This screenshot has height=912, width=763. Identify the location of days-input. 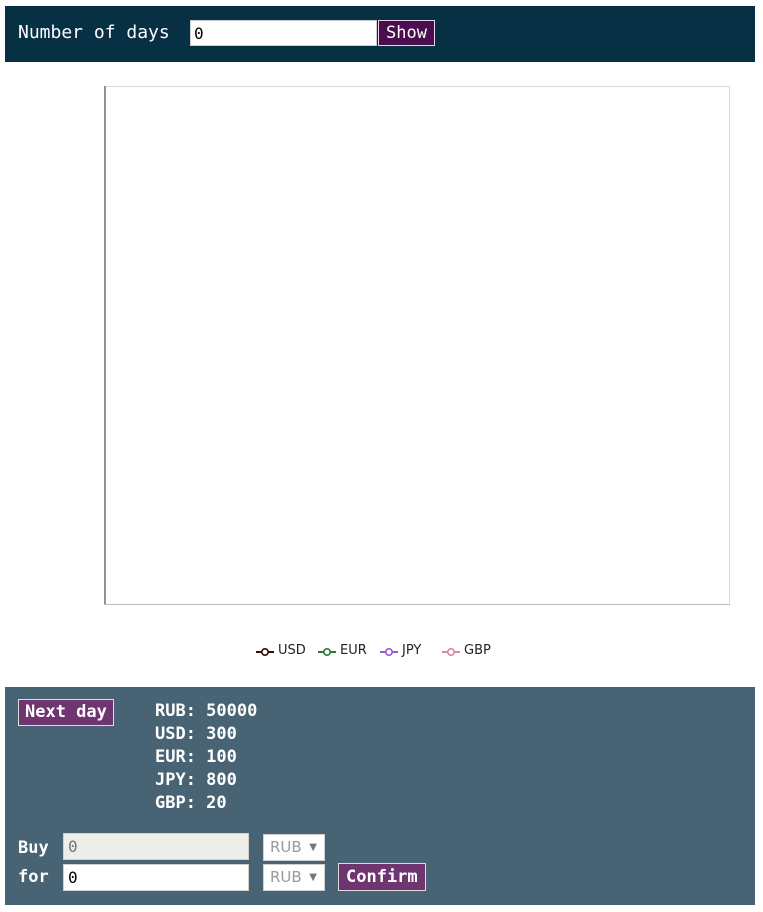
(283, 33).